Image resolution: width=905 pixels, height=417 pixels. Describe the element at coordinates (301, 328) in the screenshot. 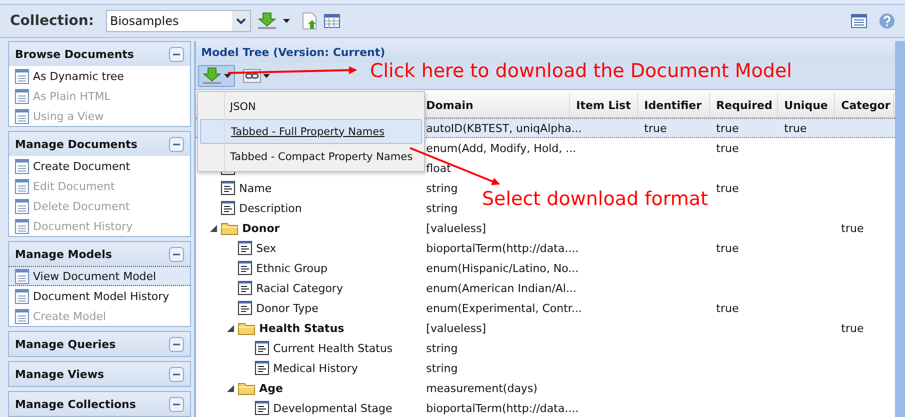

I see `tree-node: Health Status` at that location.